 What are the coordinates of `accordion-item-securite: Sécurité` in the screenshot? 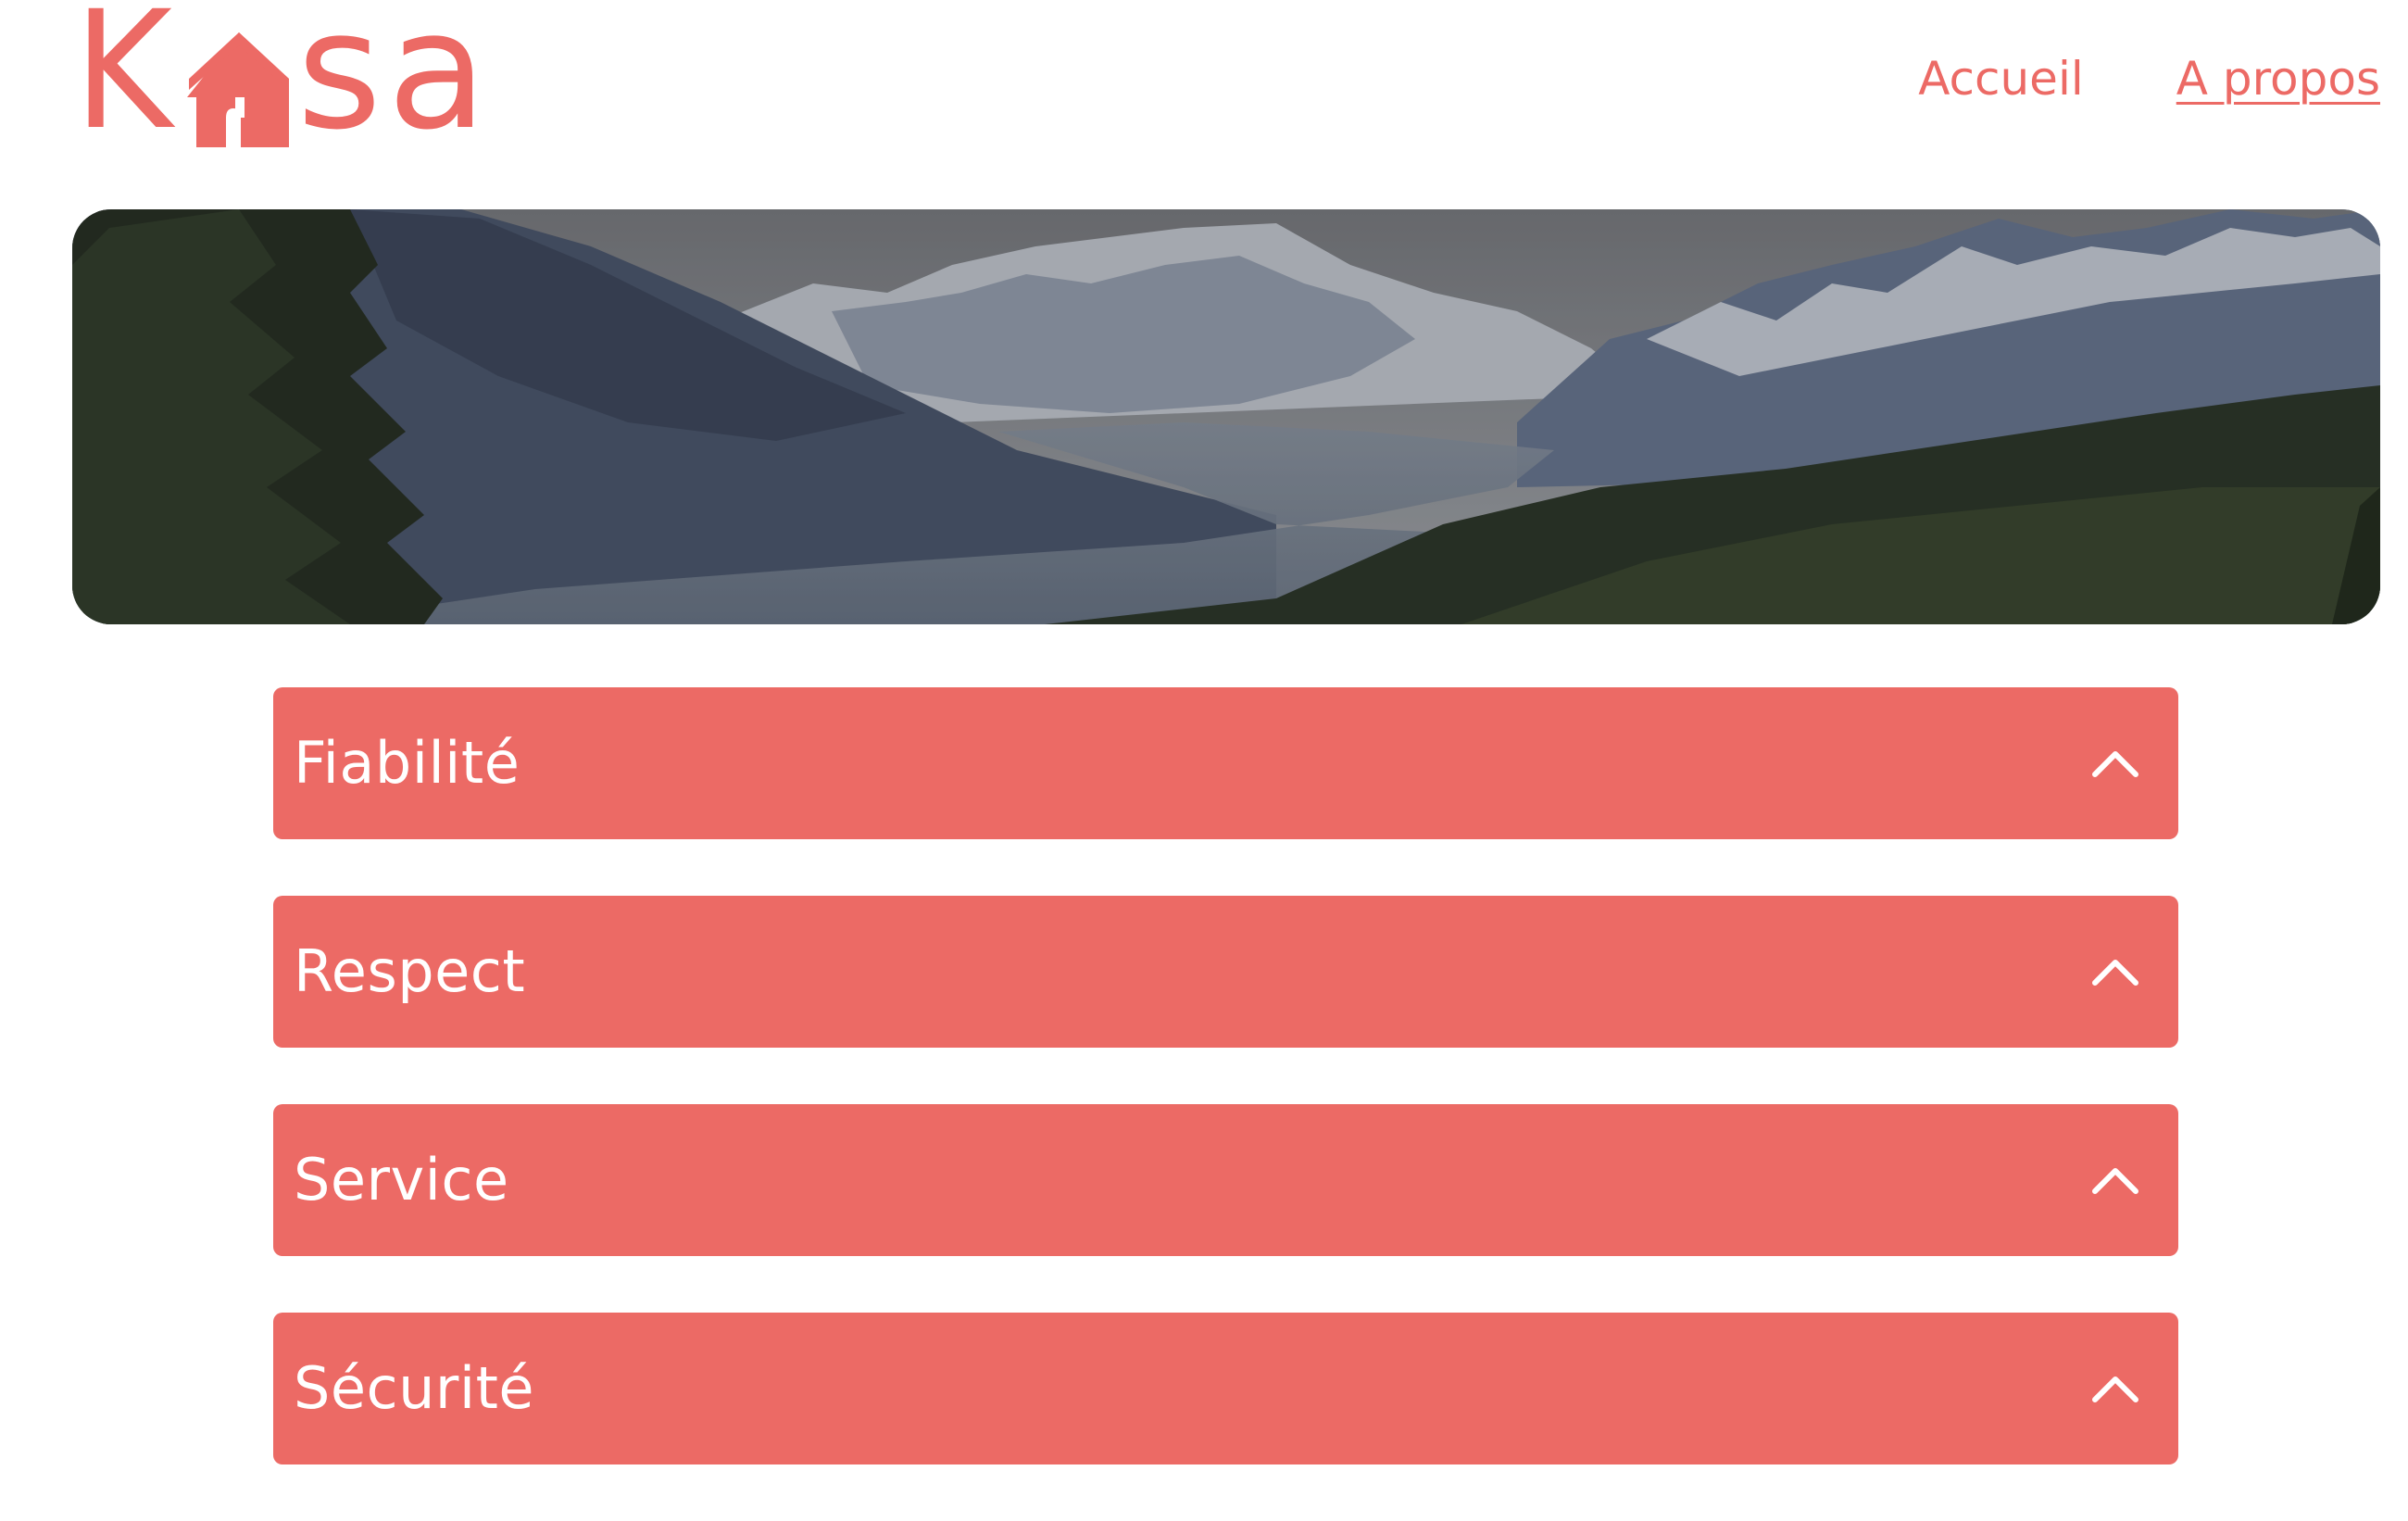 It's located at (1225, 1389).